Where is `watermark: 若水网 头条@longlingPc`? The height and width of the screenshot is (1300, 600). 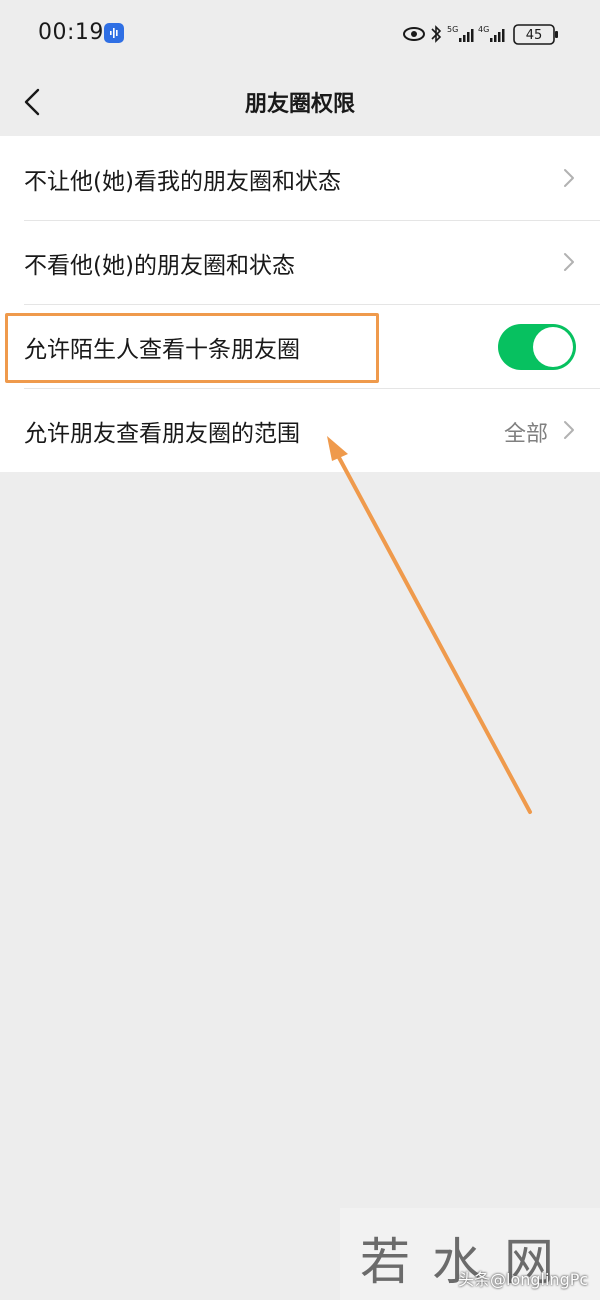
watermark: 若水网 头条@longlingPc is located at coordinates (470, 1254).